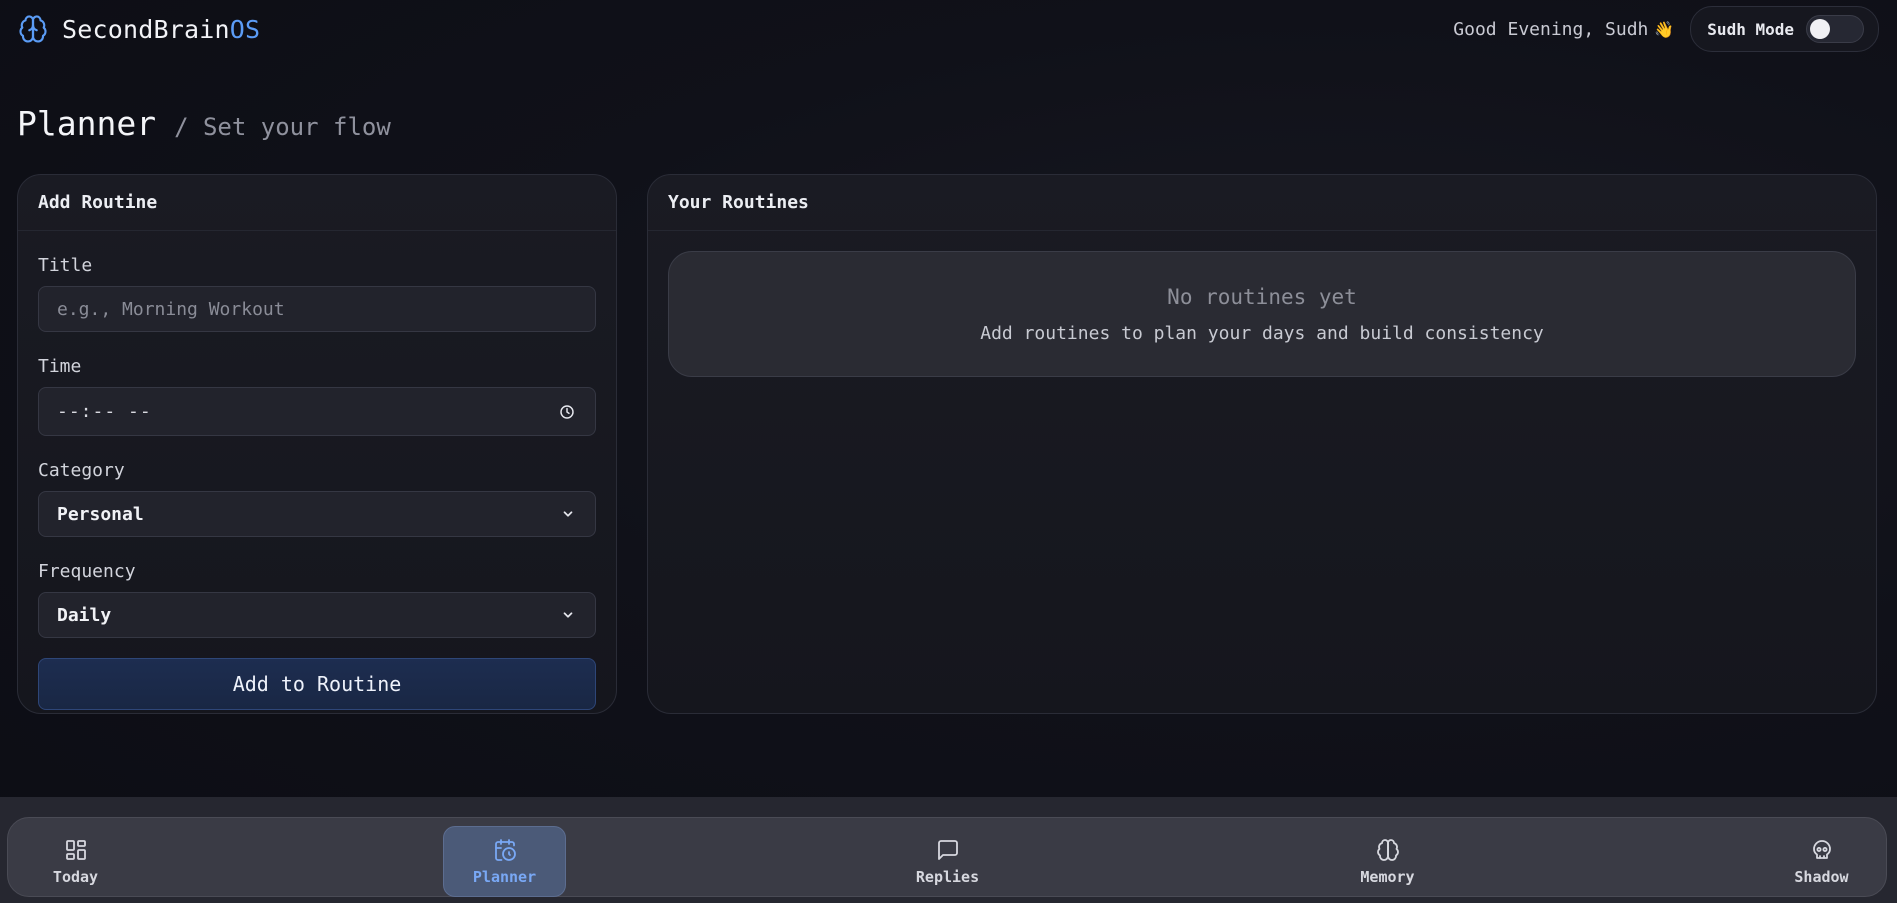 This screenshot has width=1897, height=903. I want to click on title-field, so click(317, 309).